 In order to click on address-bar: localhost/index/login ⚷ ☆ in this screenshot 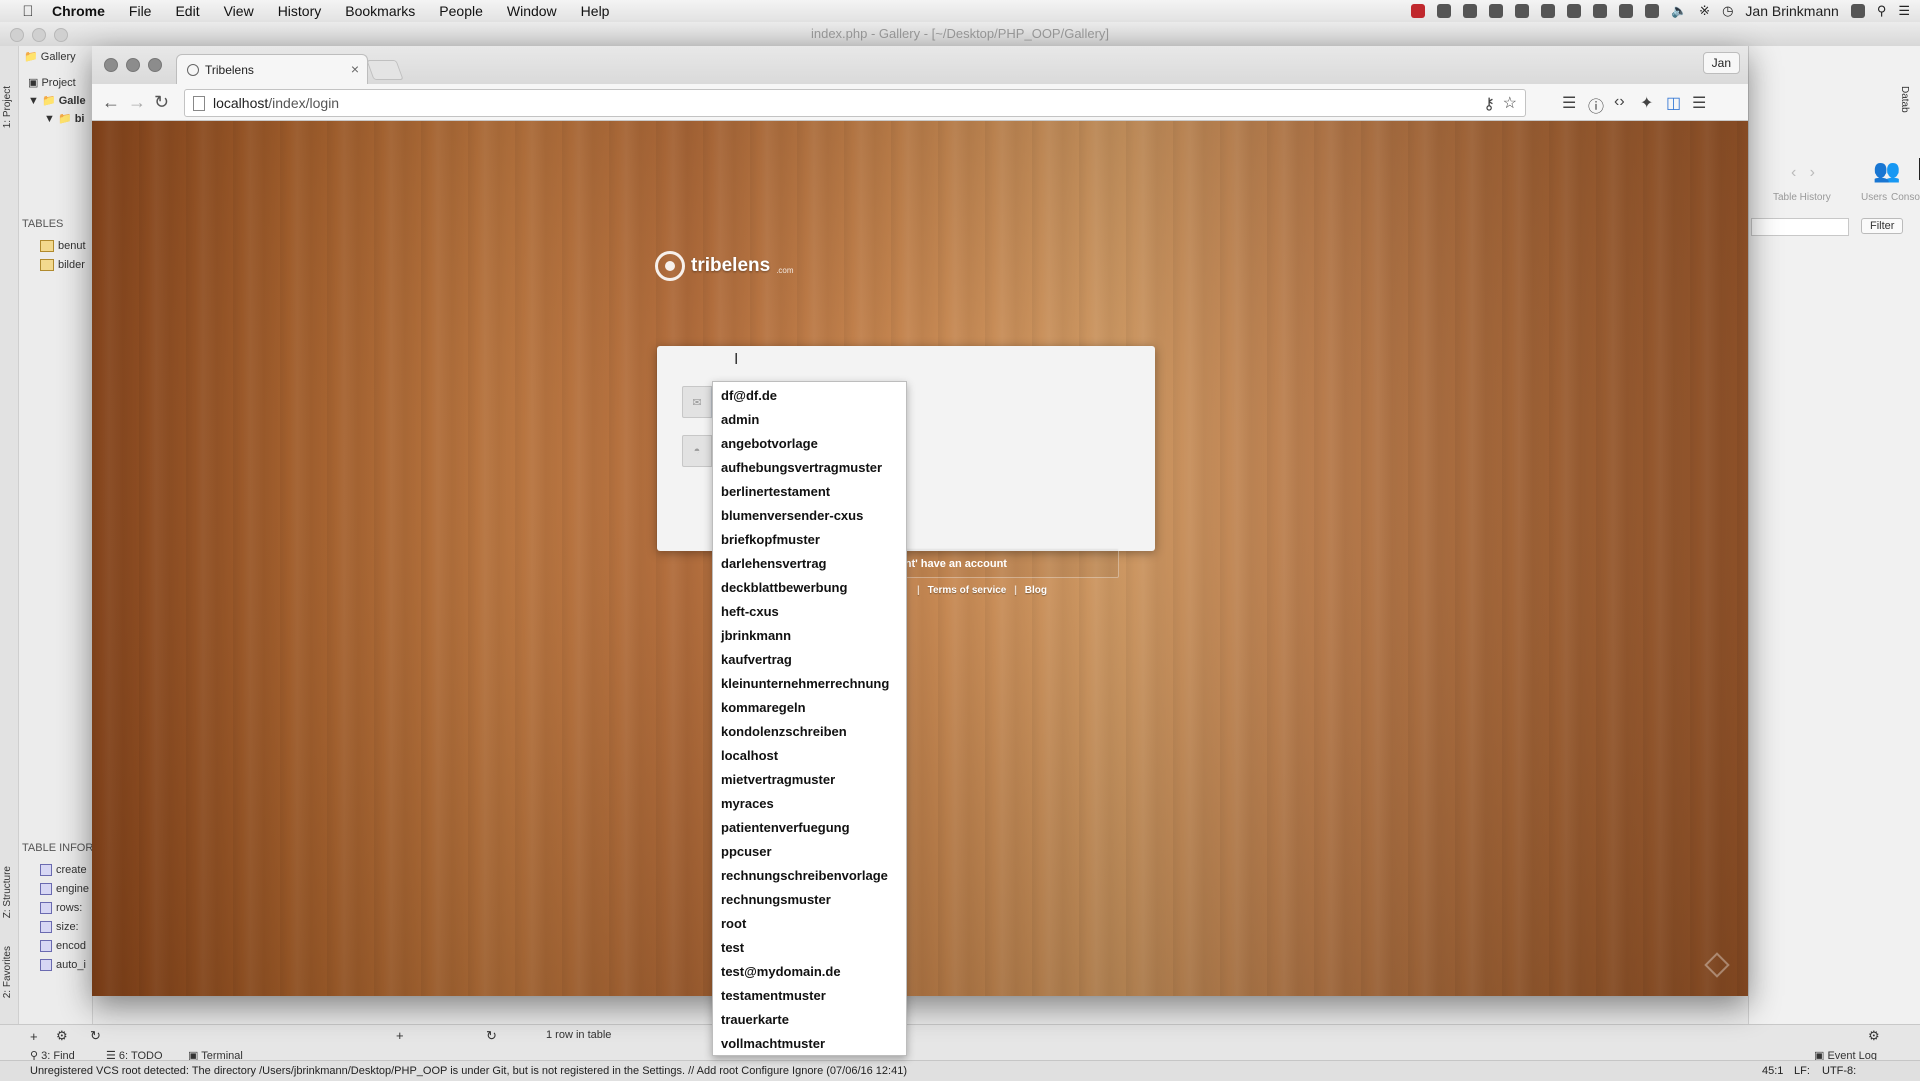, I will do `click(855, 103)`.